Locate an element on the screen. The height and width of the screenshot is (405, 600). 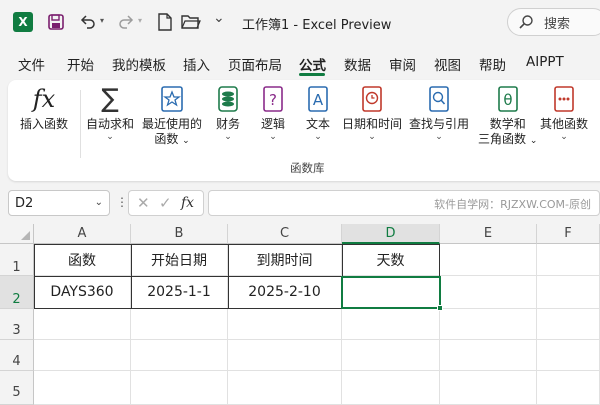
name-box: D2 ⌄ is located at coordinates (59, 203).